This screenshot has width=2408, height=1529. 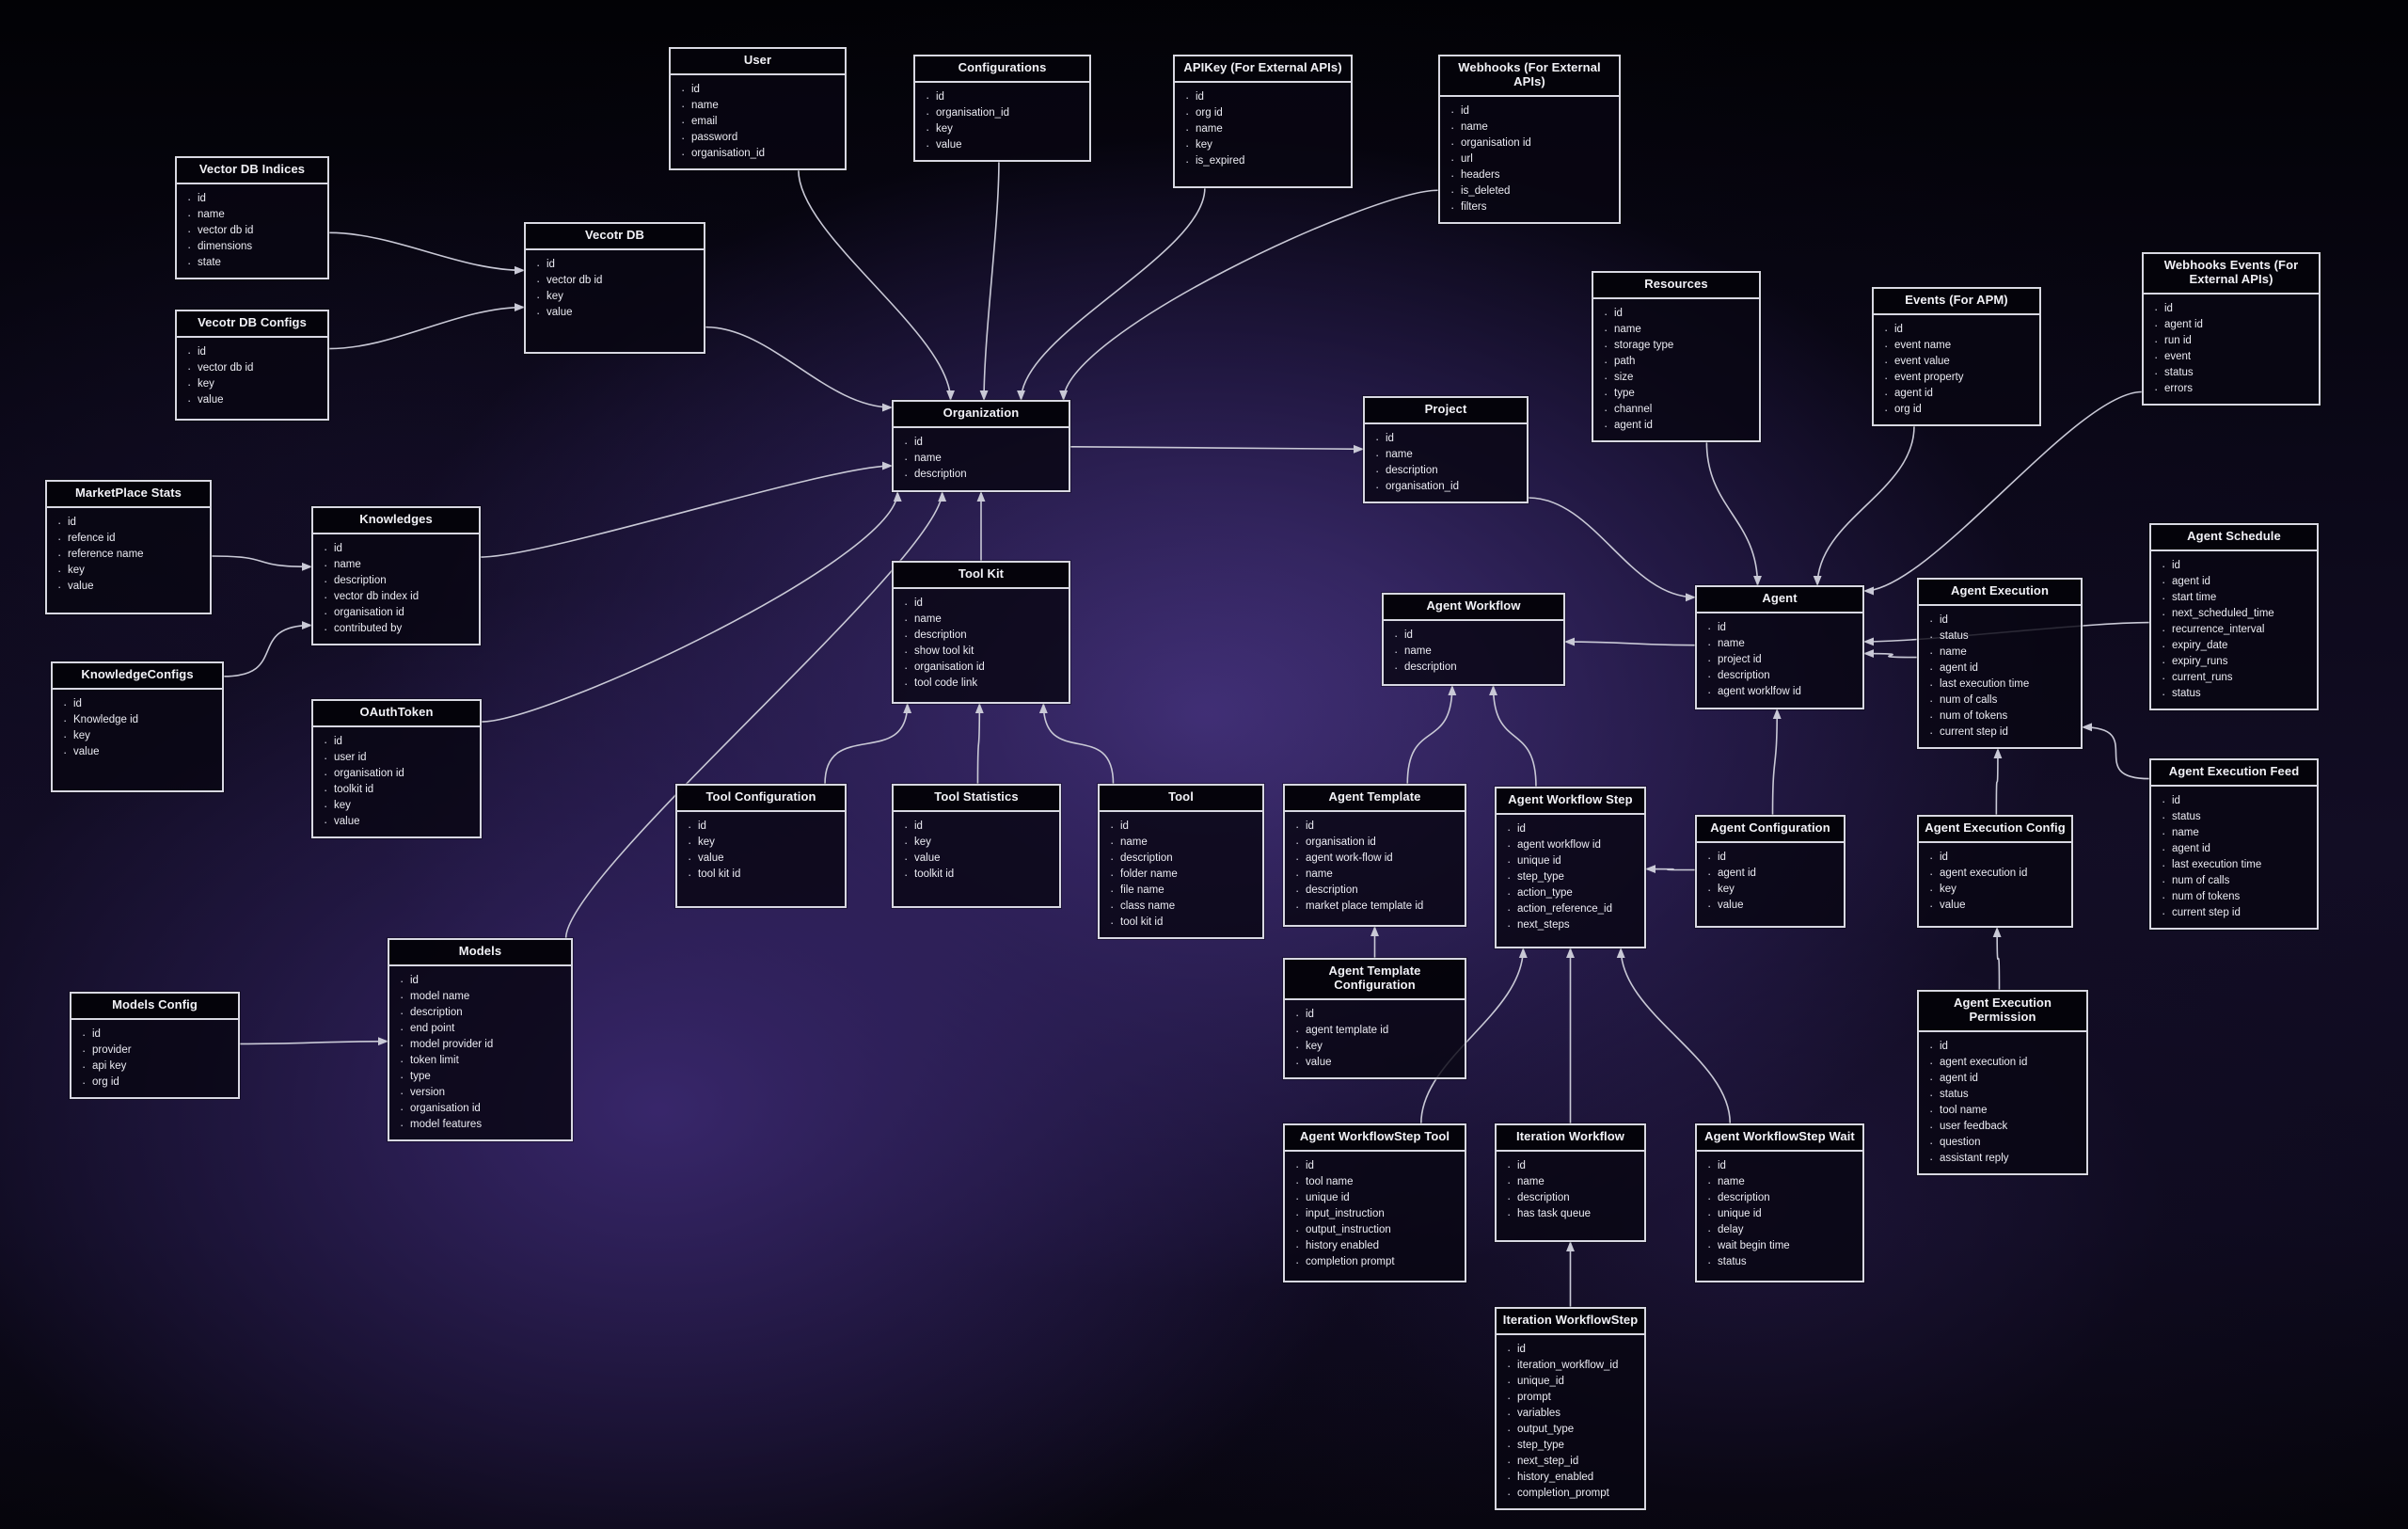 What do you see at coordinates (483, 1061) in the screenshot?
I see `entity-field: token limit` at bounding box center [483, 1061].